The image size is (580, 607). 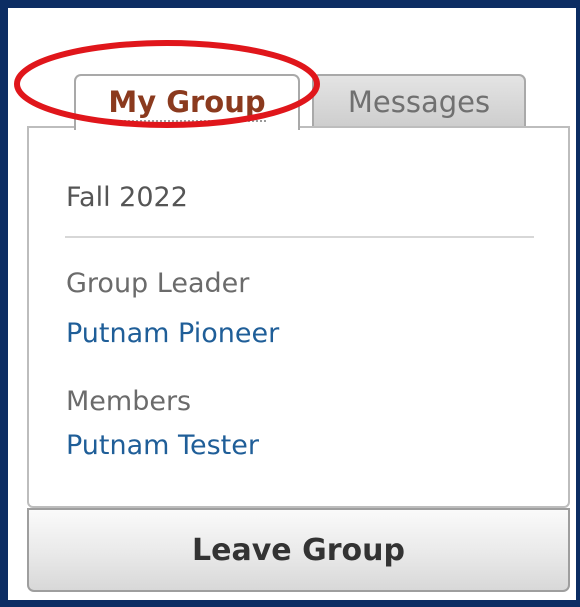 What do you see at coordinates (127, 197) in the screenshot?
I see `group-term: Fall 2022` at bounding box center [127, 197].